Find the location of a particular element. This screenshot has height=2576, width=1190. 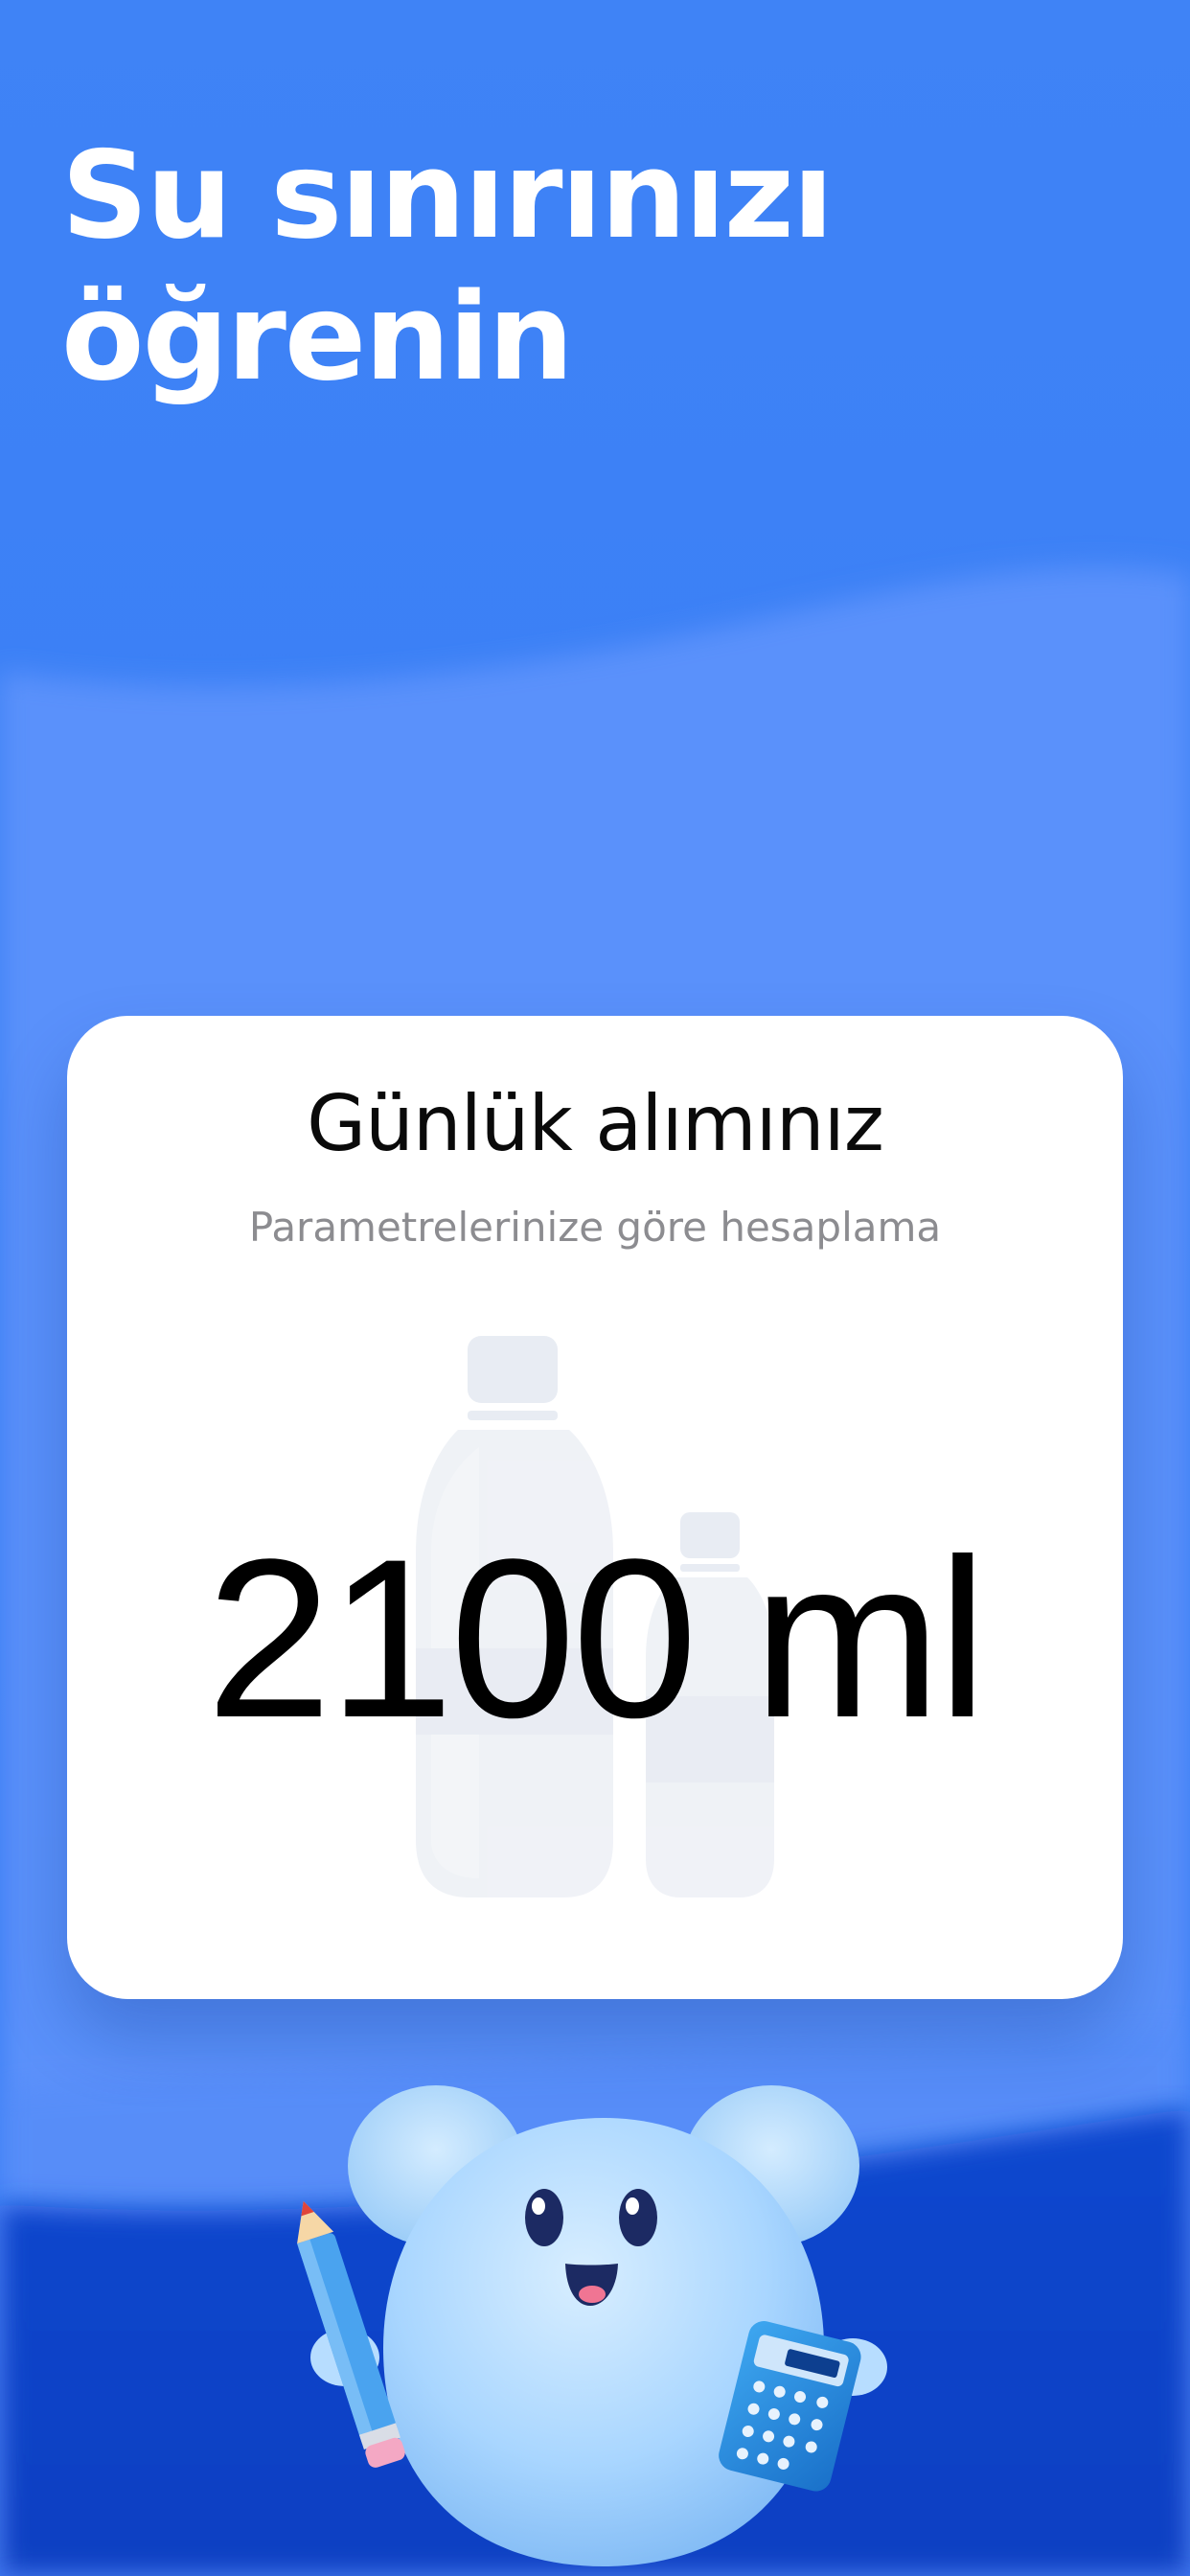

page-title-line-2: öğrenin is located at coordinates (318, 336).